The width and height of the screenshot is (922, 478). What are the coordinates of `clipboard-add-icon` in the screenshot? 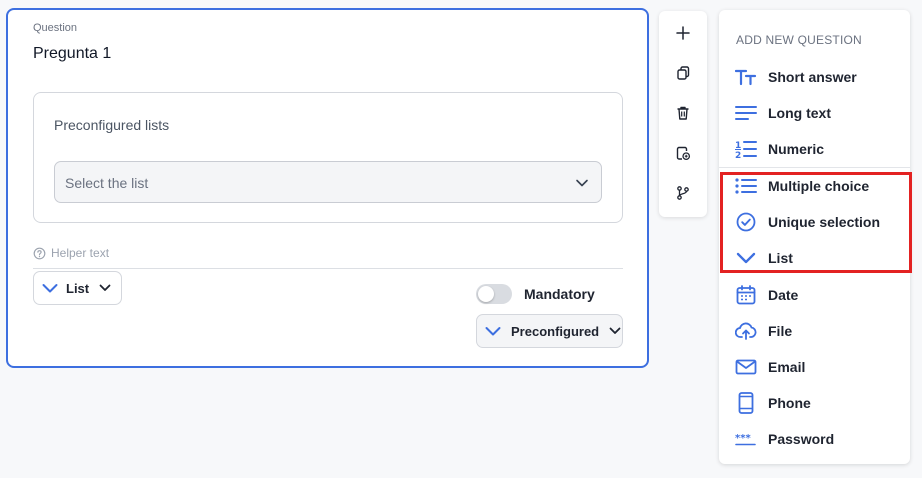 It's located at (683, 153).